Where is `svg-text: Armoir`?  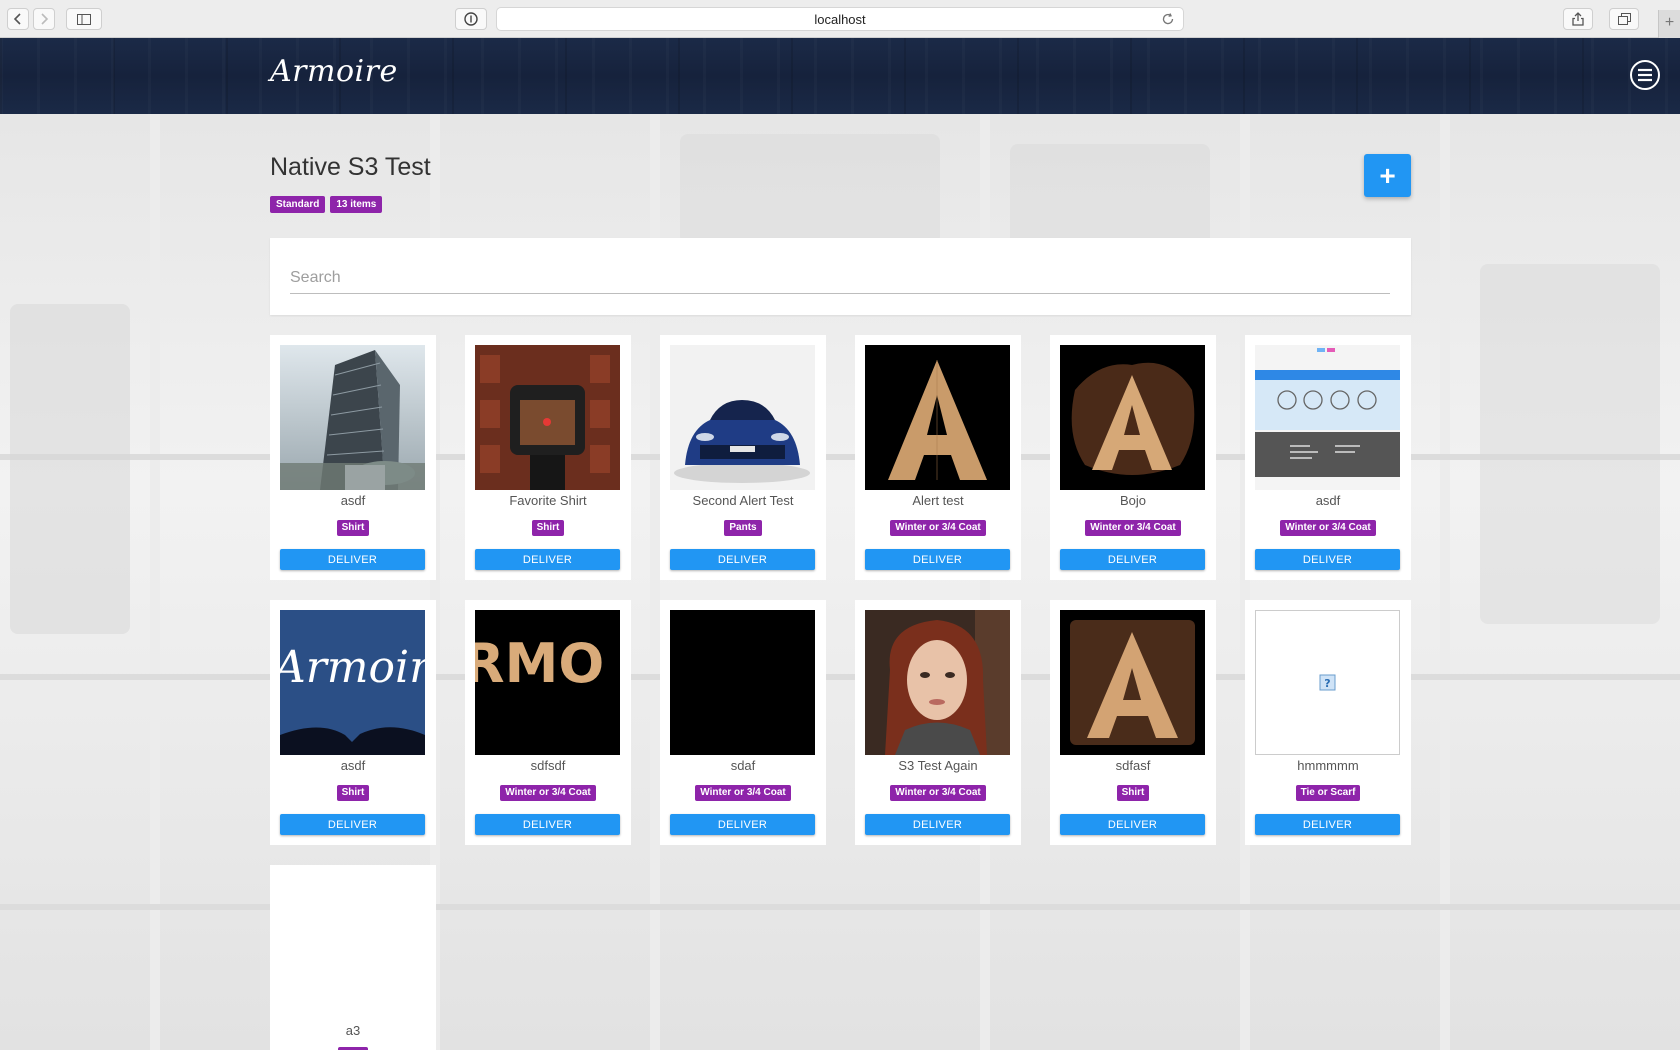
svg-text: Armoir is located at coordinates (352, 667).